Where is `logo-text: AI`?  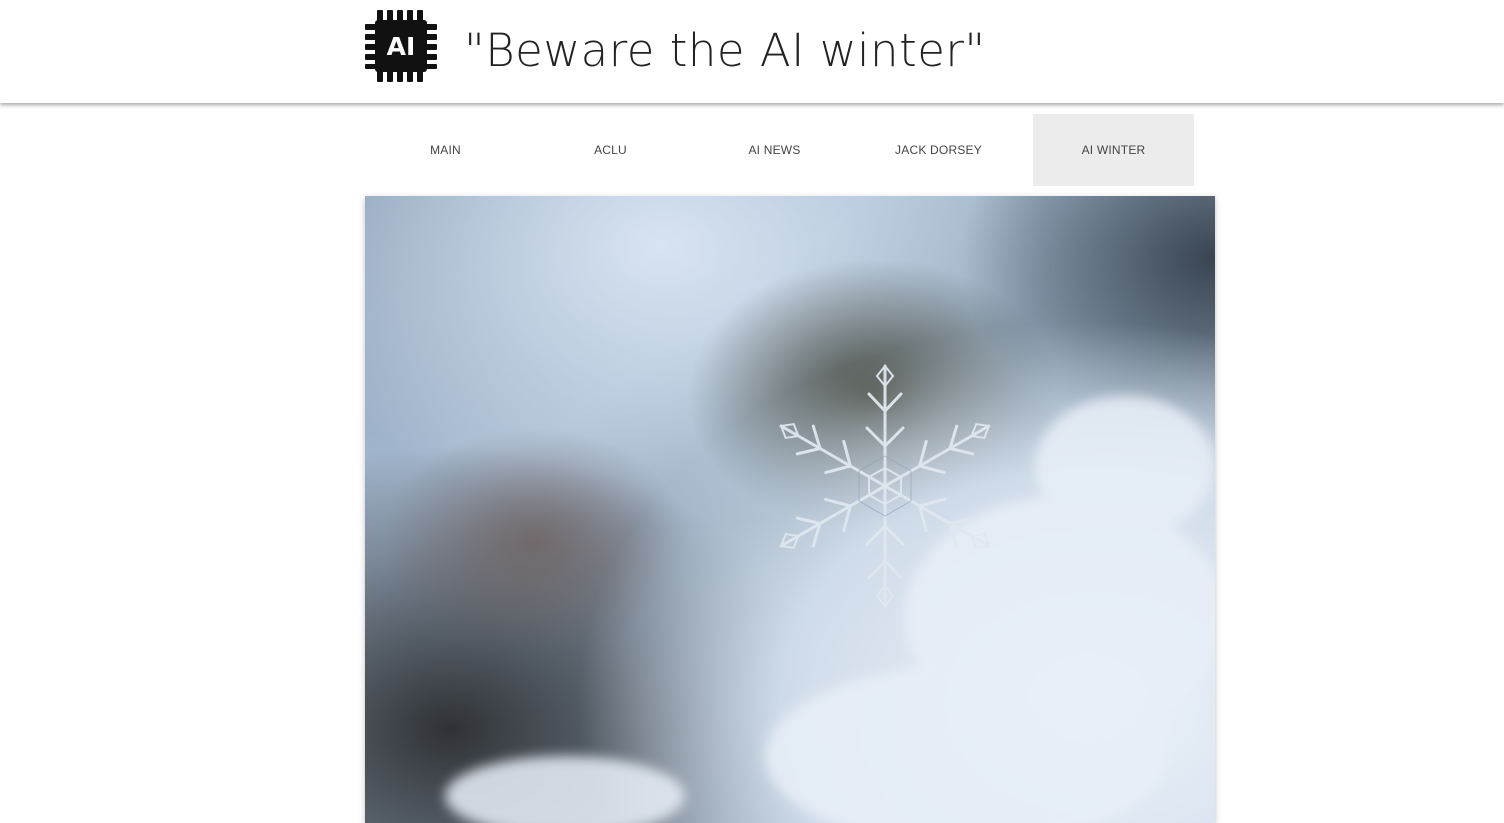
logo-text: AI is located at coordinates (401, 46).